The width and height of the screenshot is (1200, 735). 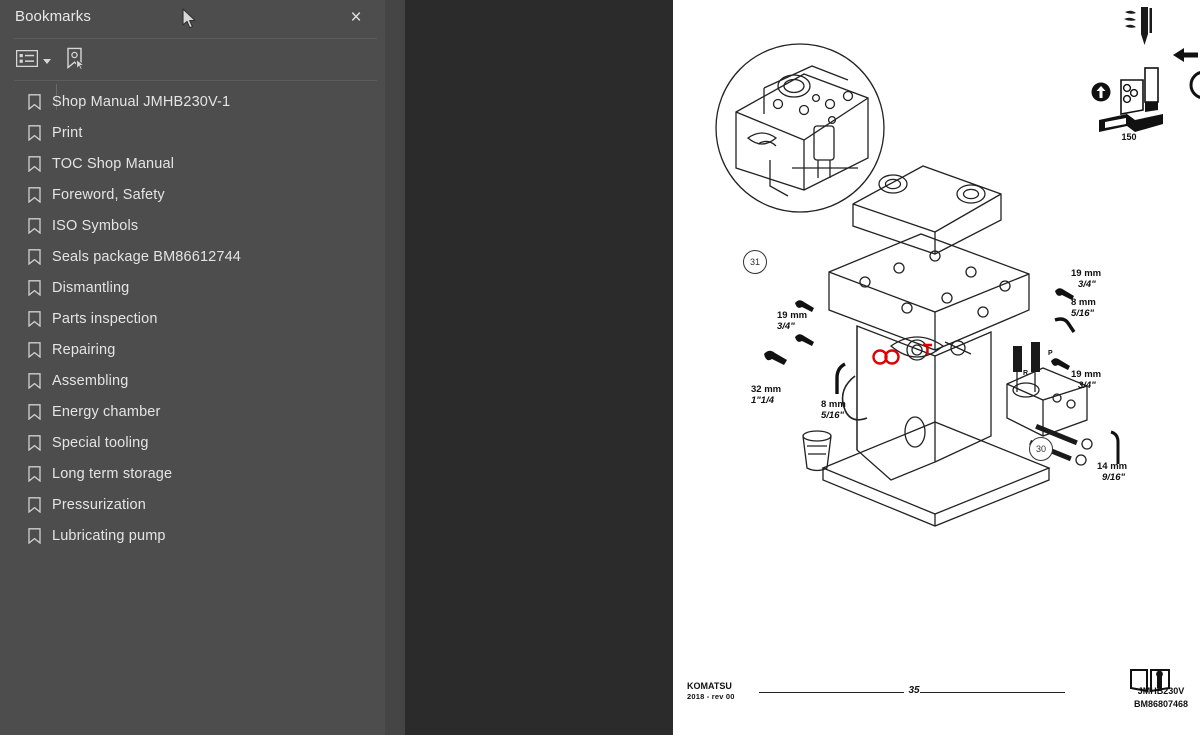 I want to click on port-label-r: R, so click(x=1026, y=373).